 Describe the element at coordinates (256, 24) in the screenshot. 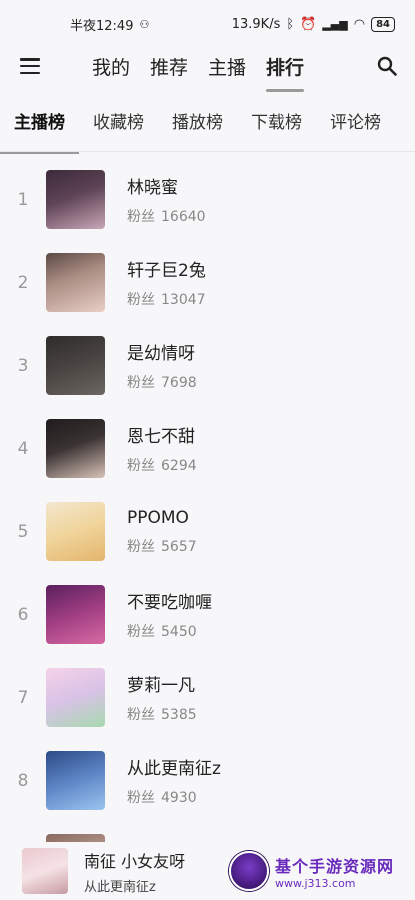

I see `network-speed: 13.9K/s` at that location.